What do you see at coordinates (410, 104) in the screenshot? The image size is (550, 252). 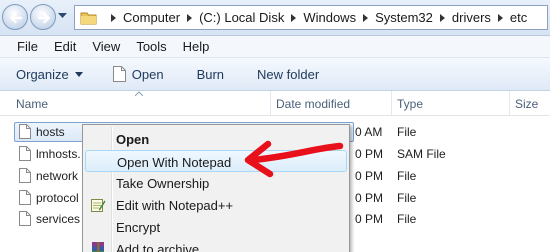 I see `column-type: Type` at bounding box center [410, 104].